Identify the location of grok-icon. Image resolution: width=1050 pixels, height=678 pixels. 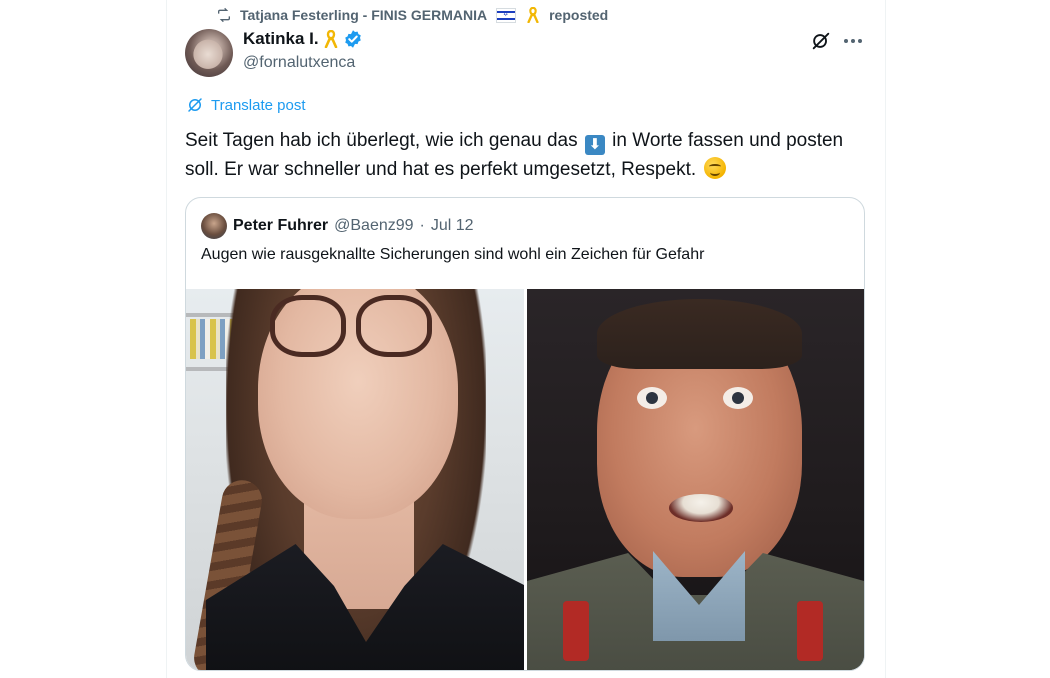
(821, 41).